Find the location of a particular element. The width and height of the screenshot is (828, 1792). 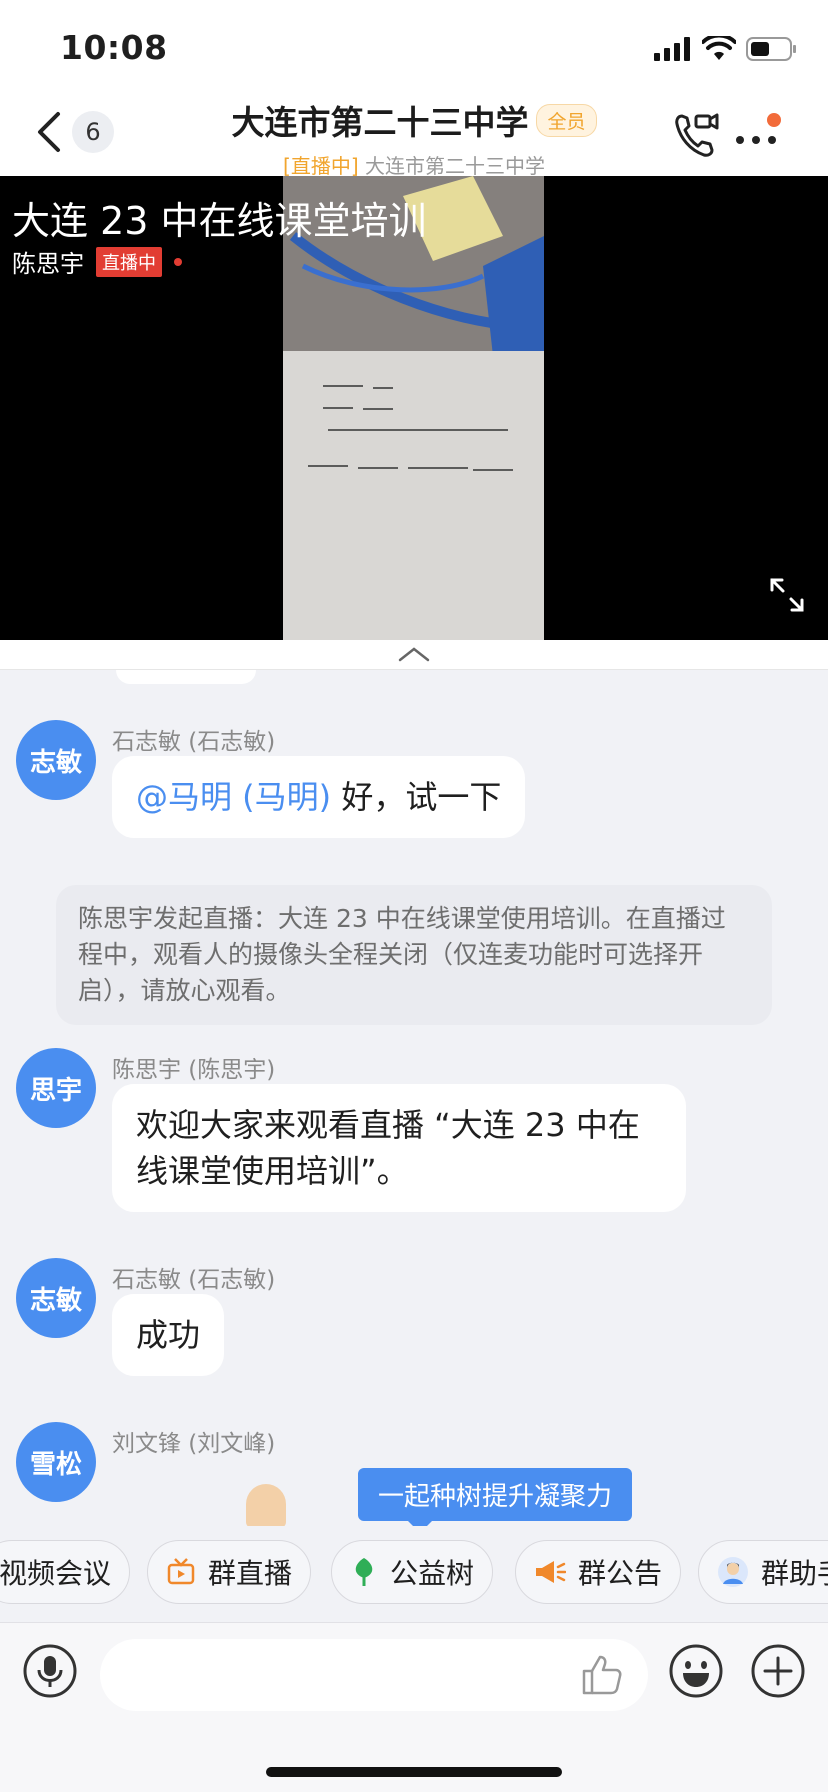

tree-icon is located at coordinates (364, 1572).